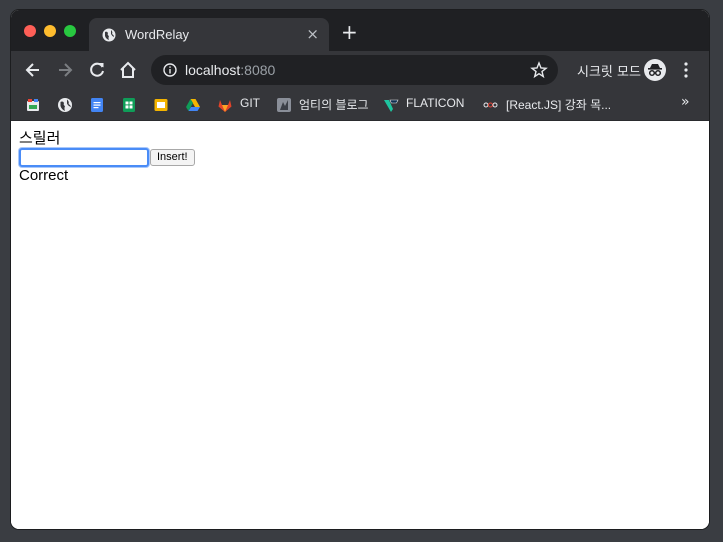 The width and height of the screenshot is (723, 542). I want to click on zoom-window-button, so click(70, 31).